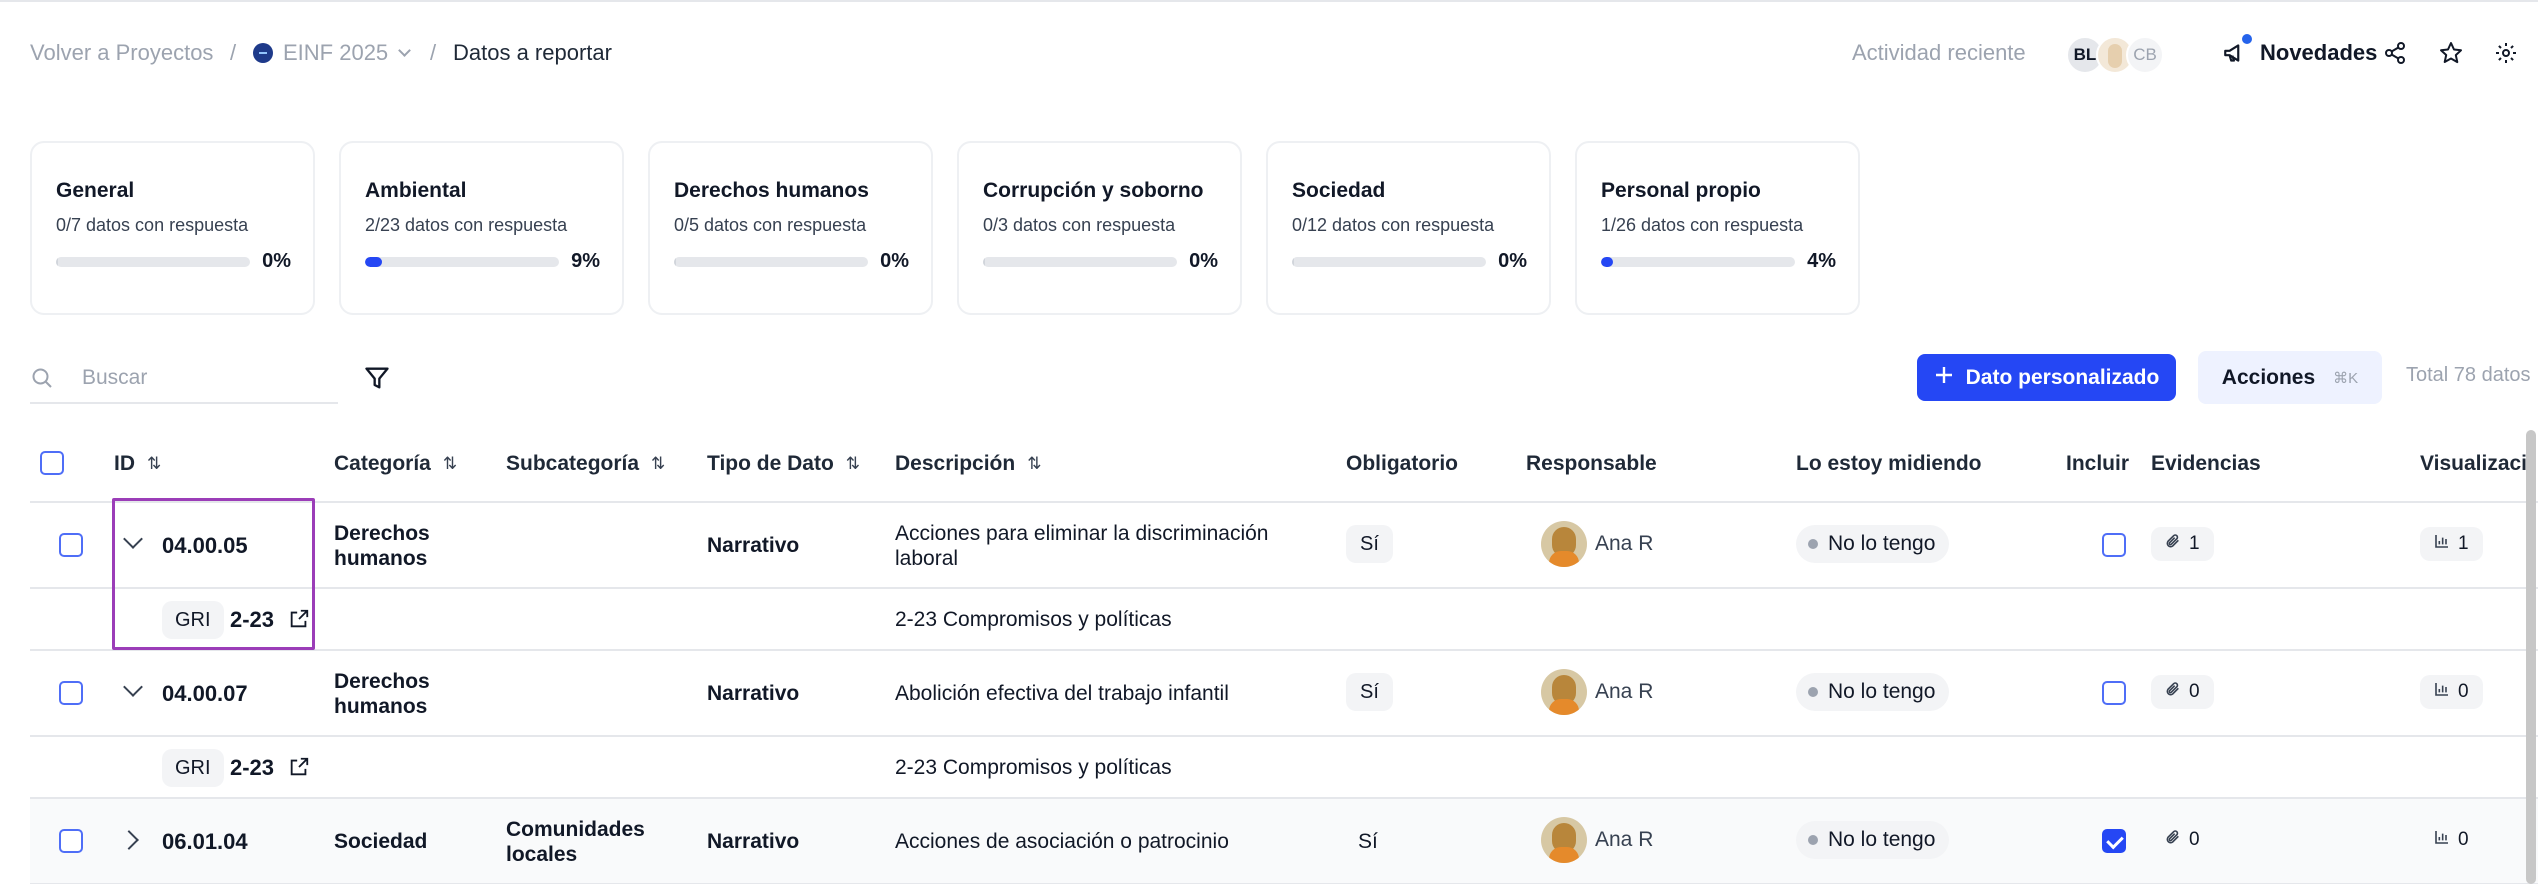 The width and height of the screenshot is (2538, 884). Describe the element at coordinates (52, 463) in the screenshot. I see `select-all-checkbox` at that location.